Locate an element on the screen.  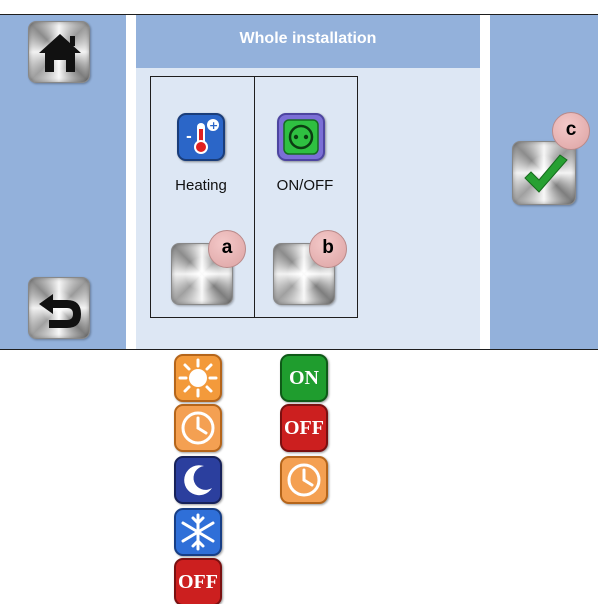
moon-icon is located at coordinates (198, 480).